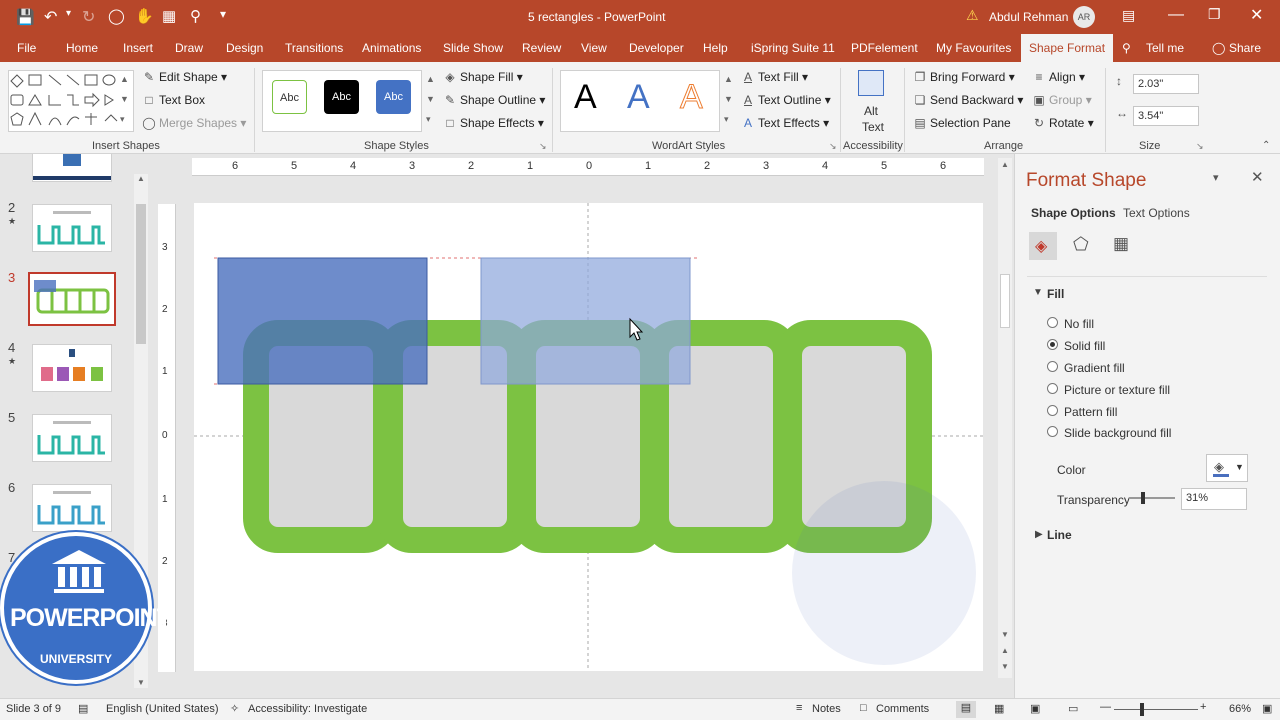 This screenshot has height=720, width=1280. Describe the element at coordinates (585, 321) in the screenshot. I see `blue-rectangle-light` at that location.